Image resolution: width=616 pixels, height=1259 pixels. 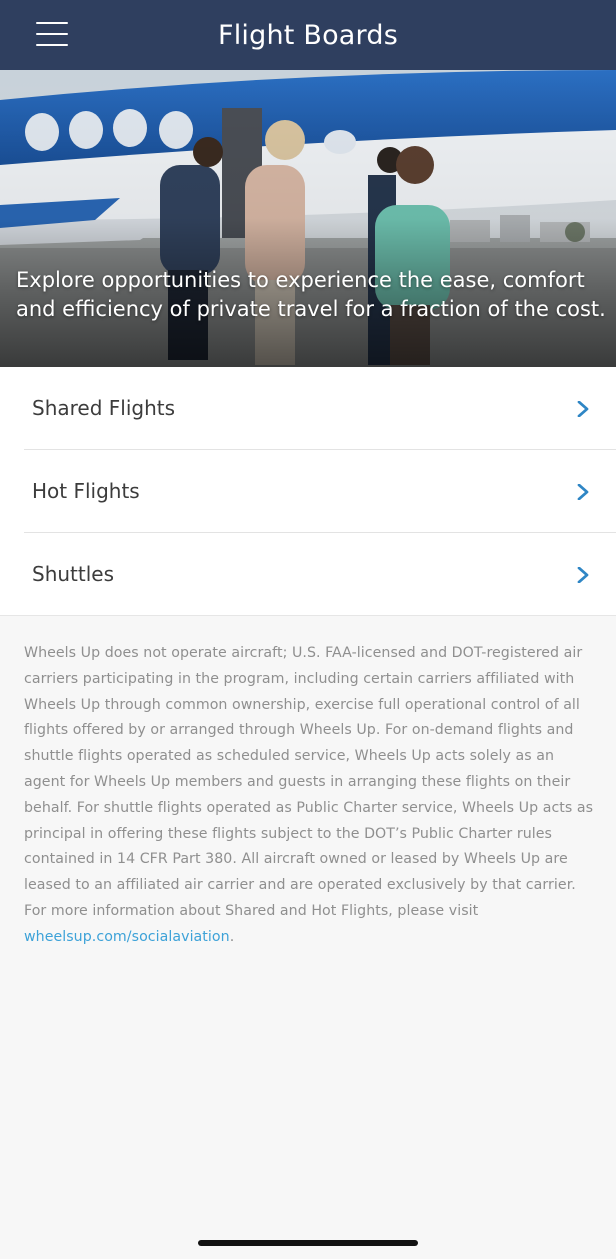 What do you see at coordinates (86, 491) in the screenshot?
I see `list-item-label: Hot Flights` at bounding box center [86, 491].